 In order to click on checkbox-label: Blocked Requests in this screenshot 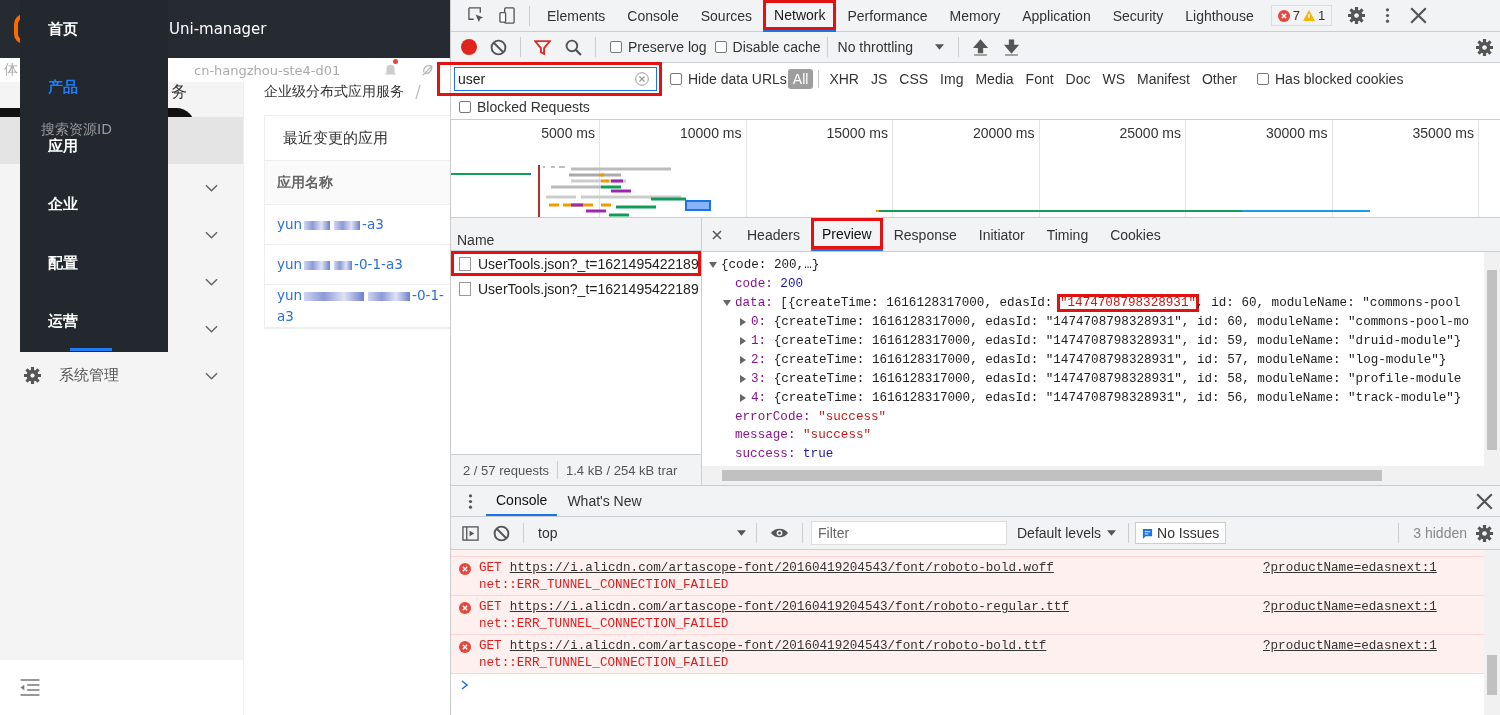, I will do `click(533, 107)`.